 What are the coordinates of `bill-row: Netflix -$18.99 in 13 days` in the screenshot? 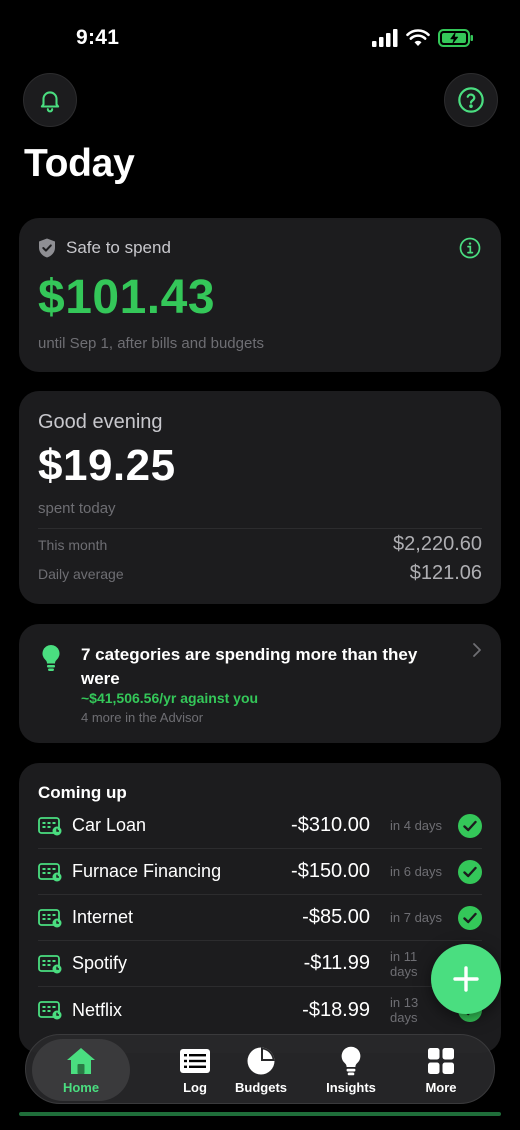 It's located at (260, 1010).